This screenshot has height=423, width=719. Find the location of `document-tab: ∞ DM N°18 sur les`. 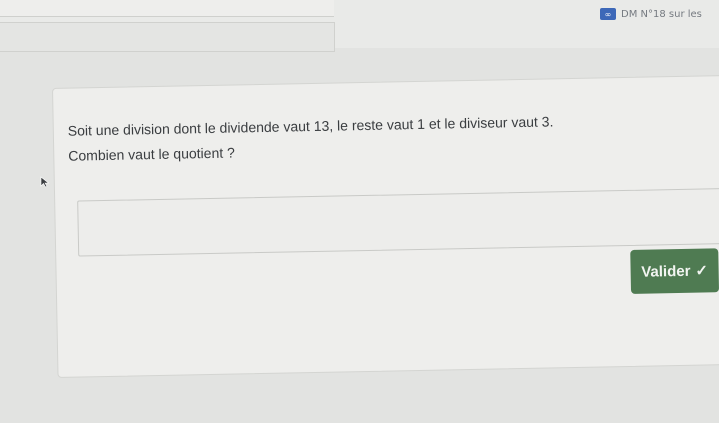

document-tab: ∞ DM N°18 sur les is located at coordinates (651, 14).